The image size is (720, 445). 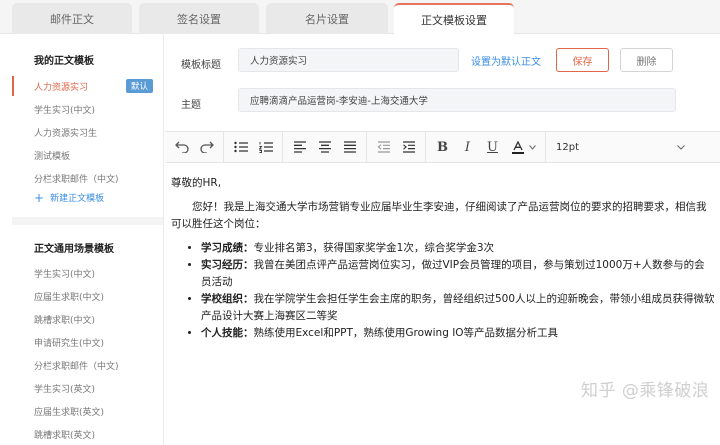 What do you see at coordinates (199, 18) in the screenshot?
I see `tab-signature-settings: 签名设置` at bounding box center [199, 18].